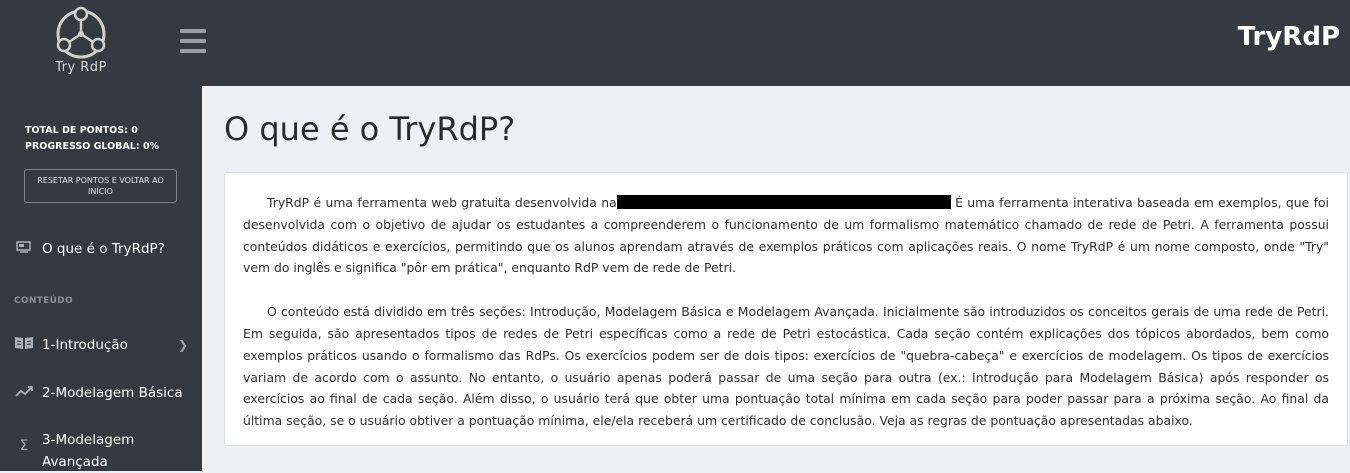  What do you see at coordinates (81, 32) in the screenshot?
I see `petri-net-logo-icon` at bounding box center [81, 32].